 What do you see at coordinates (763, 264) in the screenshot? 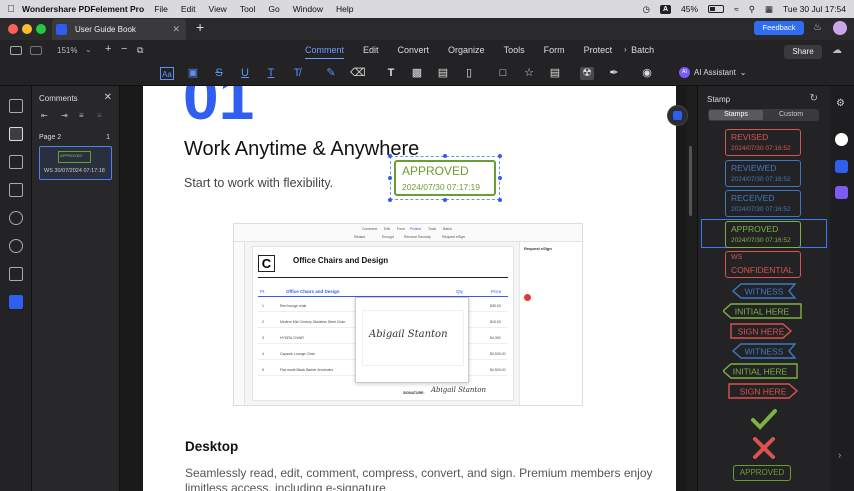
I see `stamp-confidential: WS CONFIDENTIAL` at bounding box center [763, 264].